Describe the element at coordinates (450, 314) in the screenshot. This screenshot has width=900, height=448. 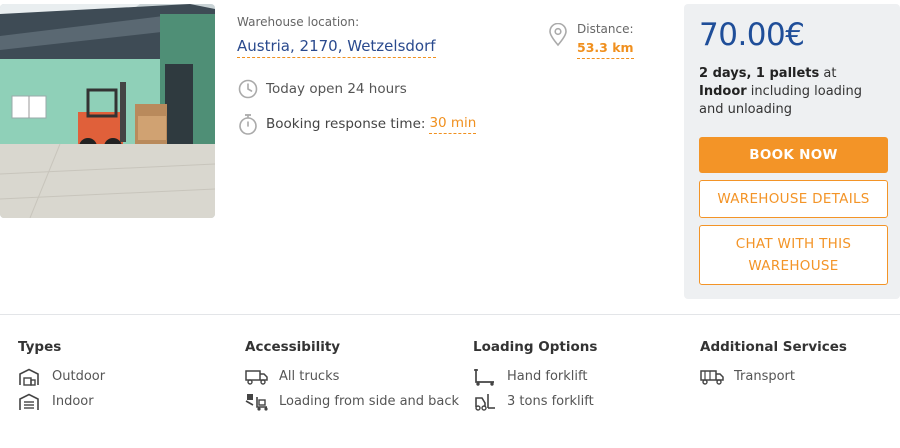
I see `section-divider` at that location.